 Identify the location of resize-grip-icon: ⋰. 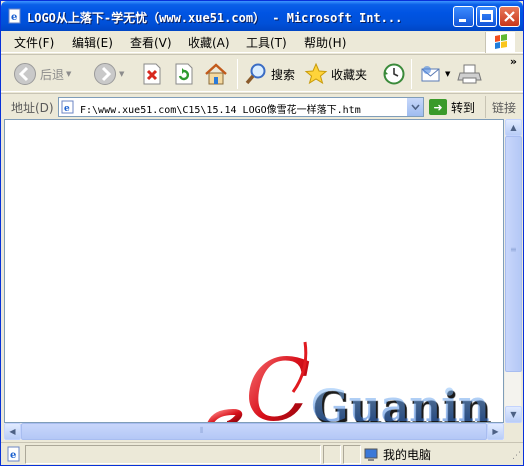
(516, 456).